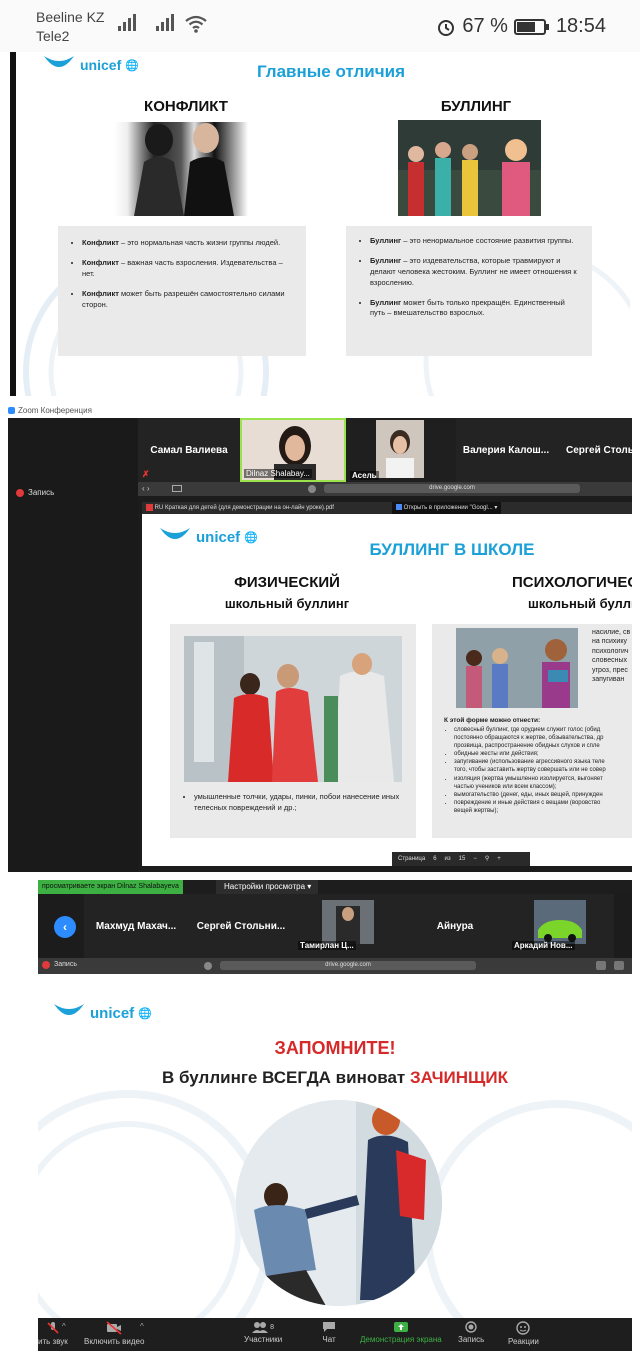  What do you see at coordinates (619, 965) in the screenshot?
I see `share-icon` at bounding box center [619, 965].